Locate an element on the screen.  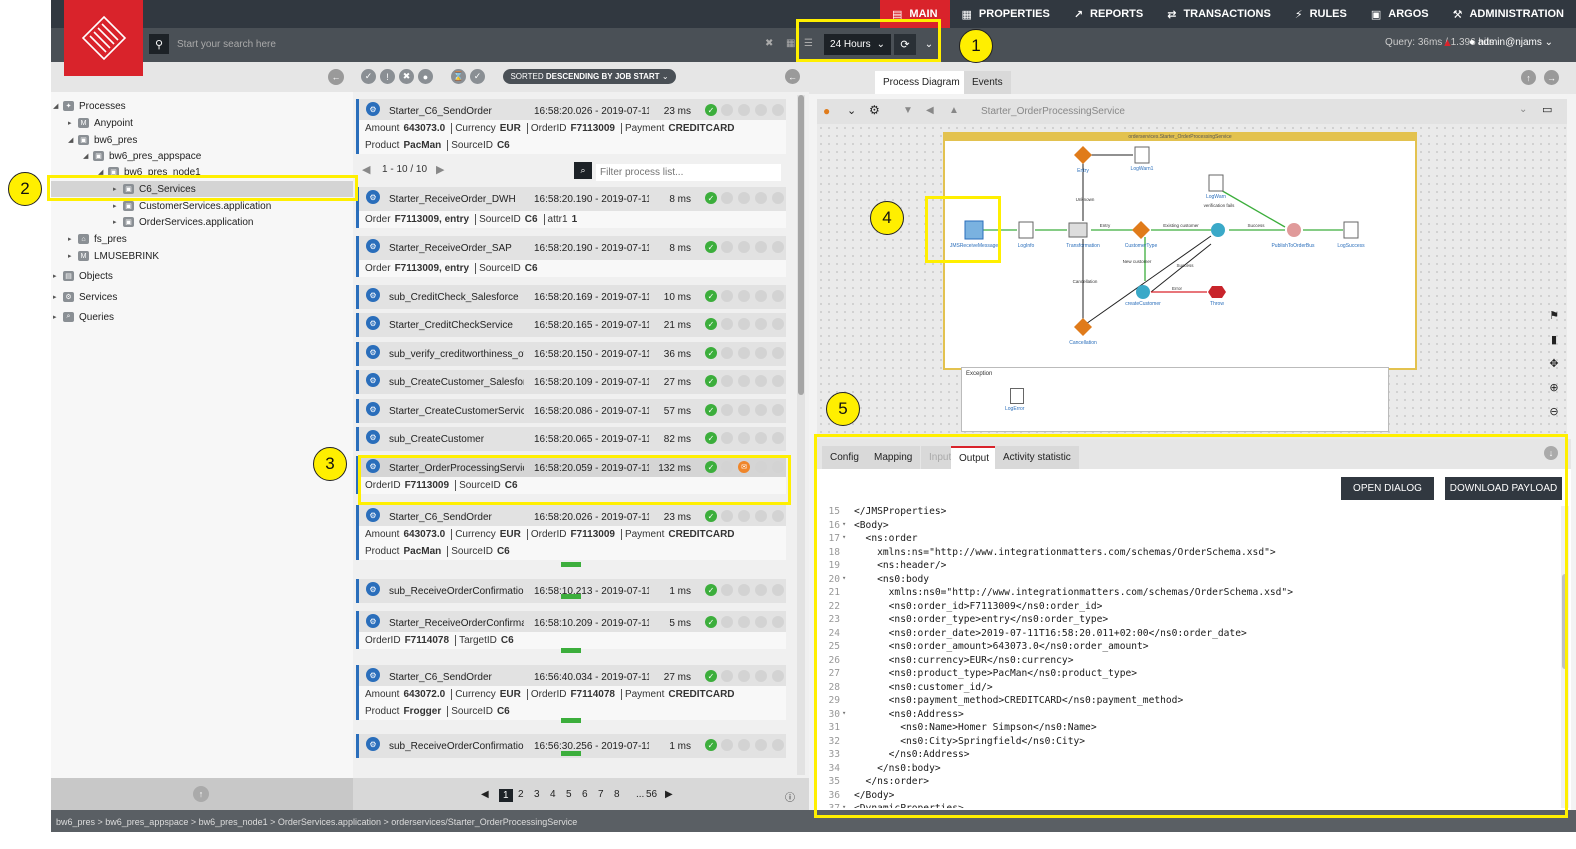
info-icon: ⓘ is located at coordinates (790, 796).